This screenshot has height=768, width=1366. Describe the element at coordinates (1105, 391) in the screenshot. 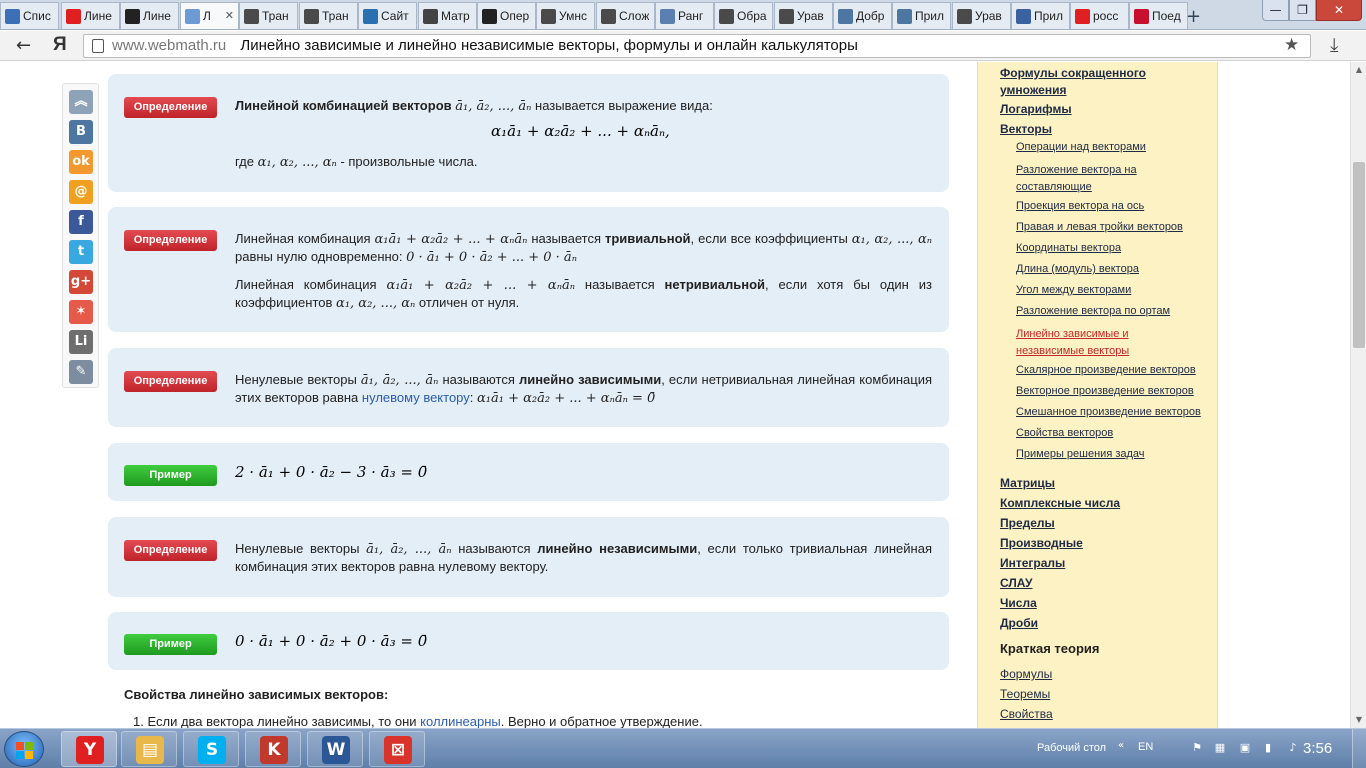

I see `sidebar-sublink-vectors: Векторное произведение векторов` at that location.